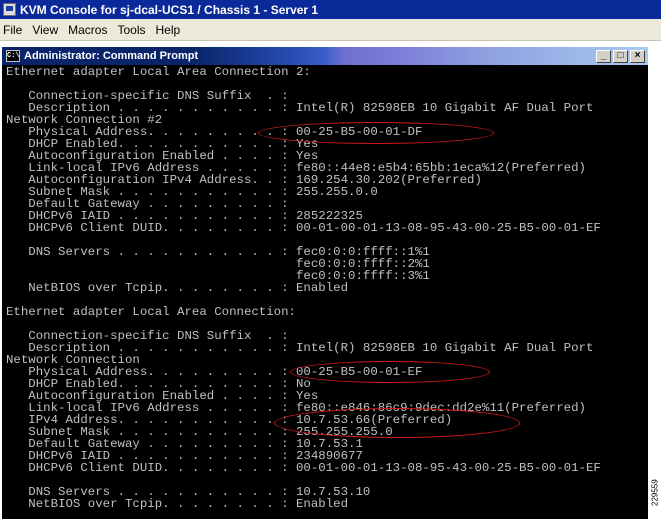 The width and height of the screenshot is (661, 519). What do you see at coordinates (169, 30) in the screenshot?
I see `menu-help: Help` at bounding box center [169, 30].